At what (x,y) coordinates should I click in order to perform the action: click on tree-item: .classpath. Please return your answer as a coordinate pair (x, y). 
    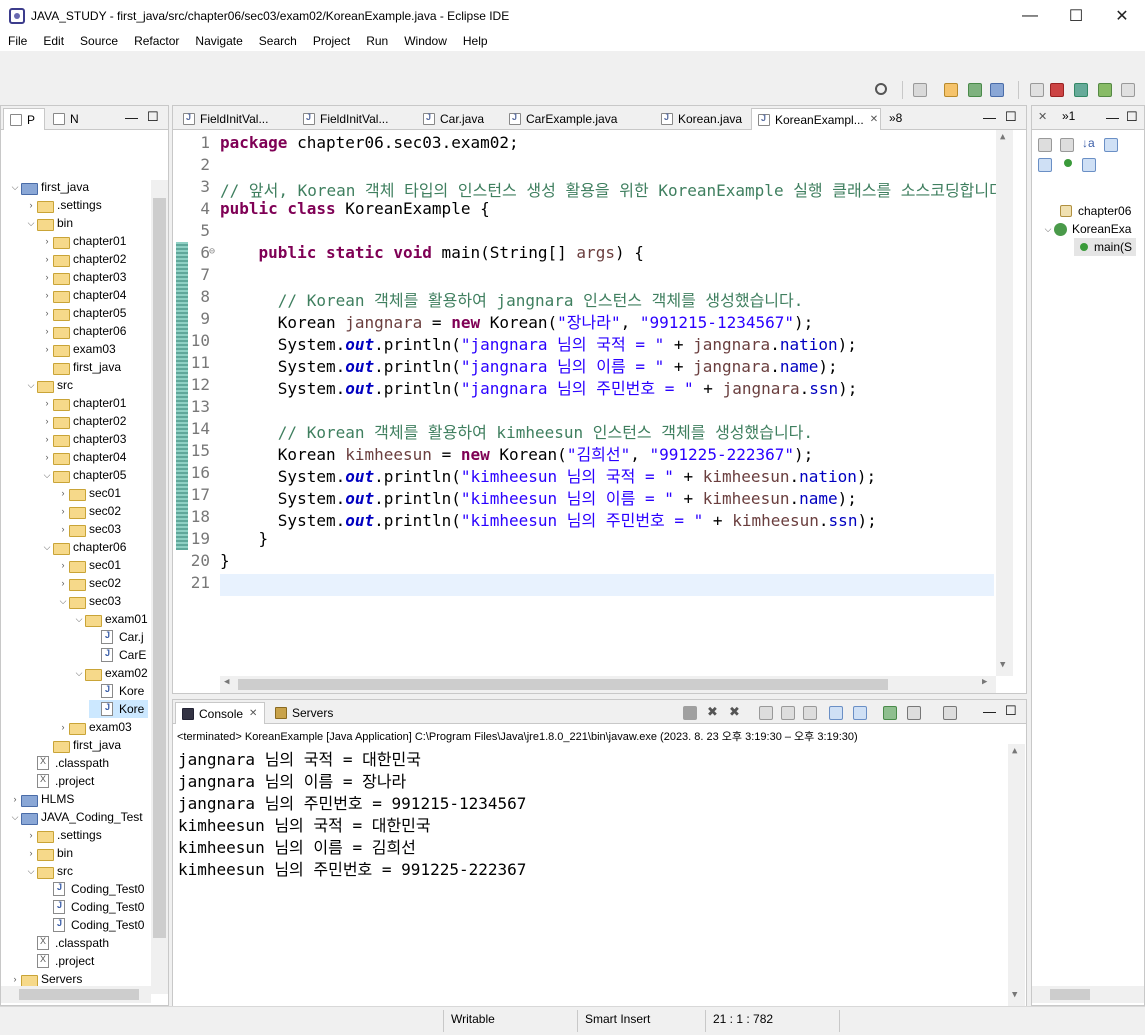
    Looking at the image, I should click on (67, 943).